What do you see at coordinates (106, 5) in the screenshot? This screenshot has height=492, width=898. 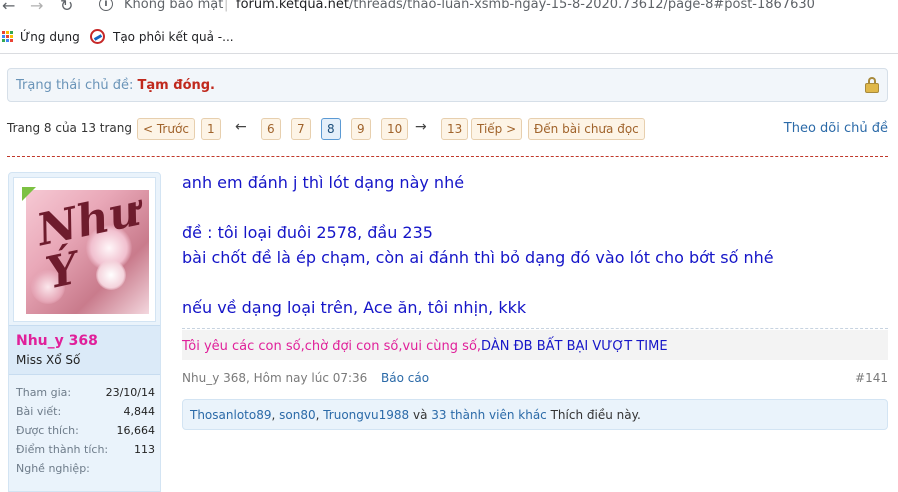 I see `info-icon: i` at bounding box center [106, 5].